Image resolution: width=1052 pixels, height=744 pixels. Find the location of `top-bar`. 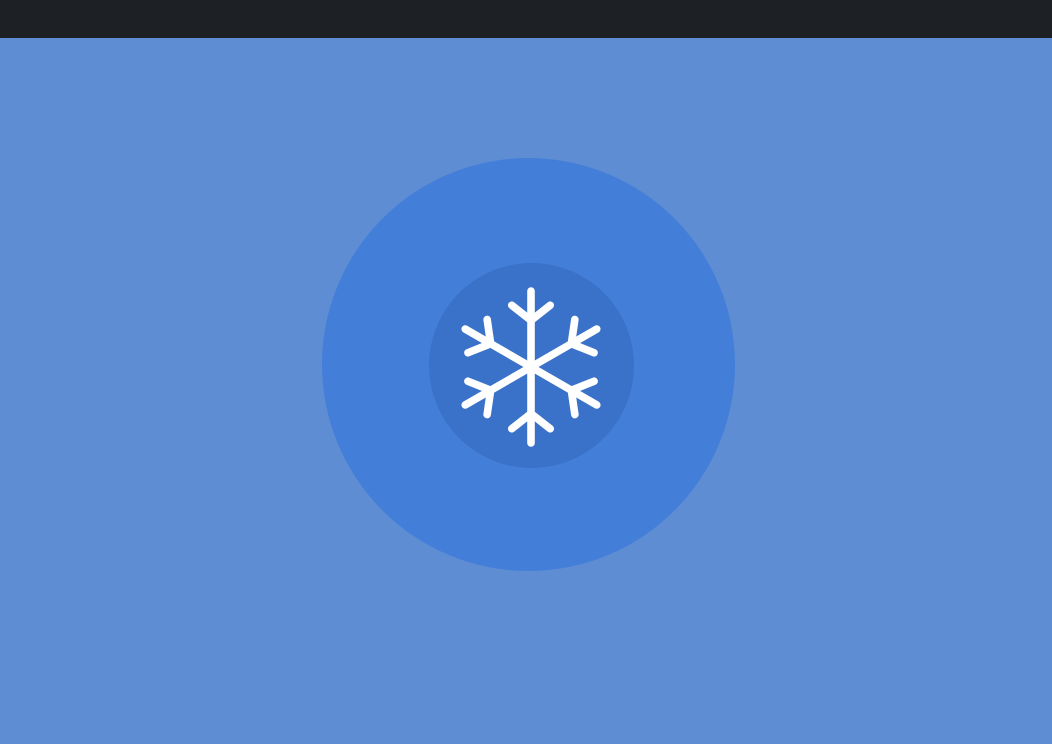

top-bar is located at coordinates (526, 19).